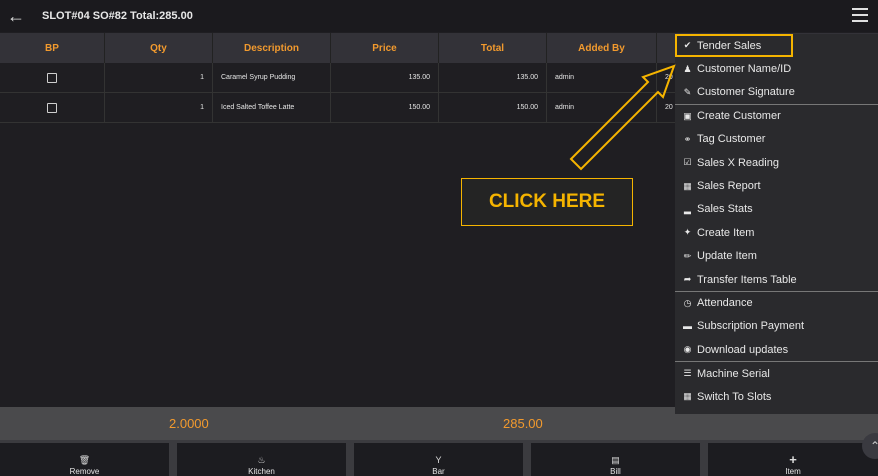 This screenshot has height=476, width=878. What do you see at coordinates (687, 68) in the screenshot?
I see `user-icon: ♟` at bounding box center [687, 68].